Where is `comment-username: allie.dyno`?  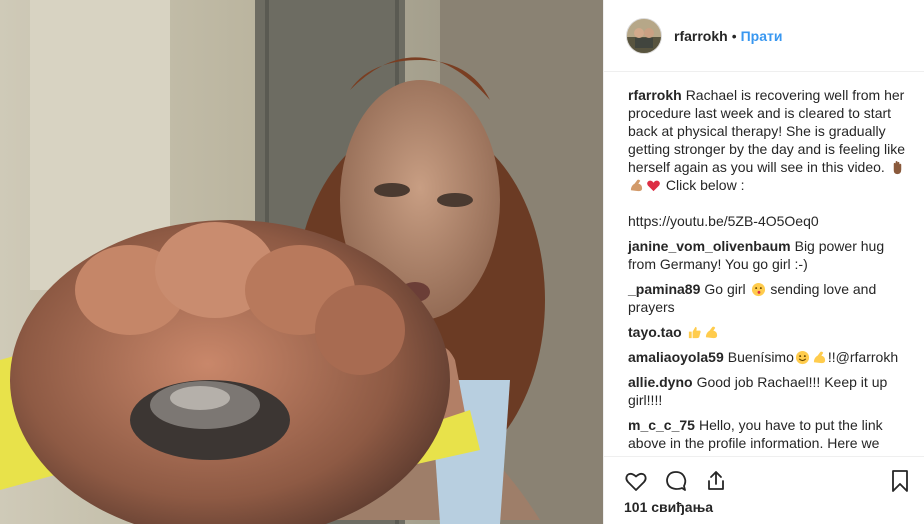
comment-username: allie.dyno is located at coordinates (660, 382).